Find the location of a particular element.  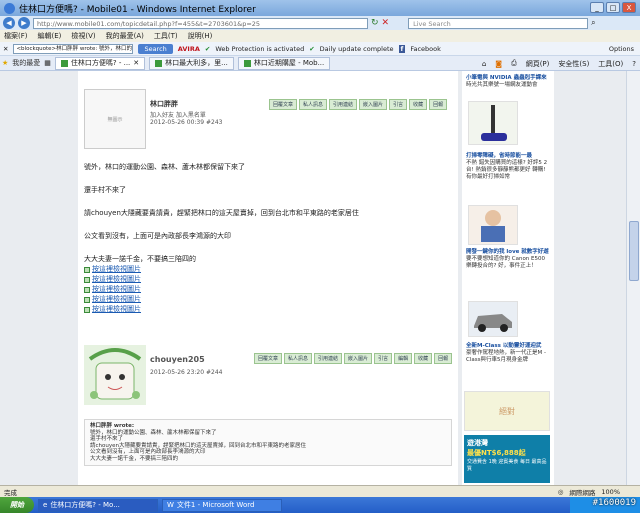

menu-tools: 工具(T) is located at coordinates (166, 36).